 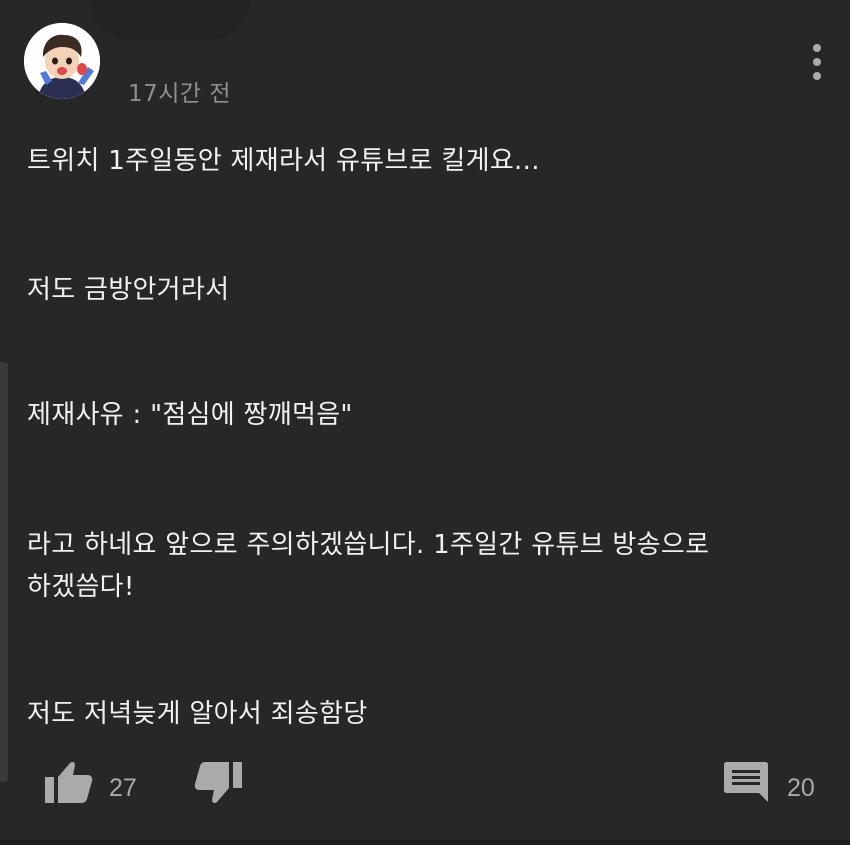 I want to click on dislike-button, so click(x=218, y=783).